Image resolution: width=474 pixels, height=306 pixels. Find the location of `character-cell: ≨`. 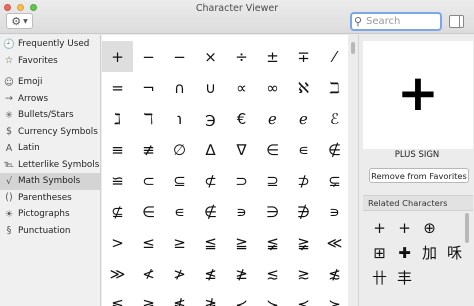

character-cell: ≨ is located at coordinates (272, 242).